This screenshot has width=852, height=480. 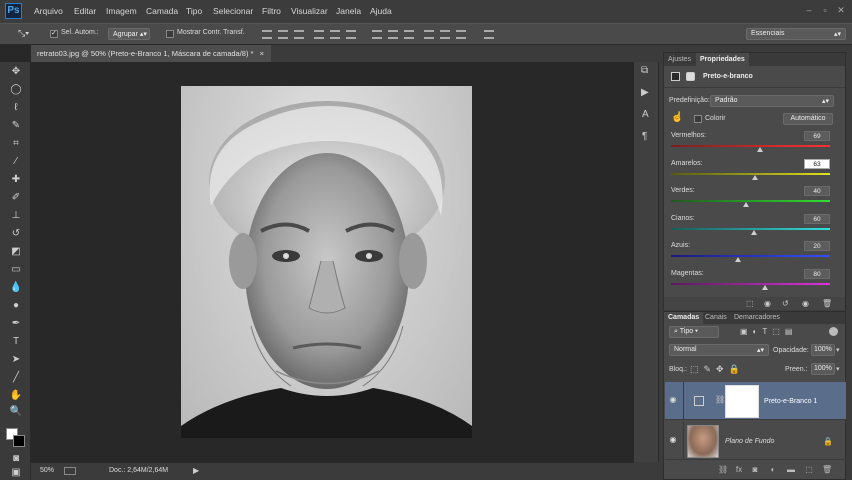 I want to click on distribute-bottom-icon, so click(x=409, y=34).